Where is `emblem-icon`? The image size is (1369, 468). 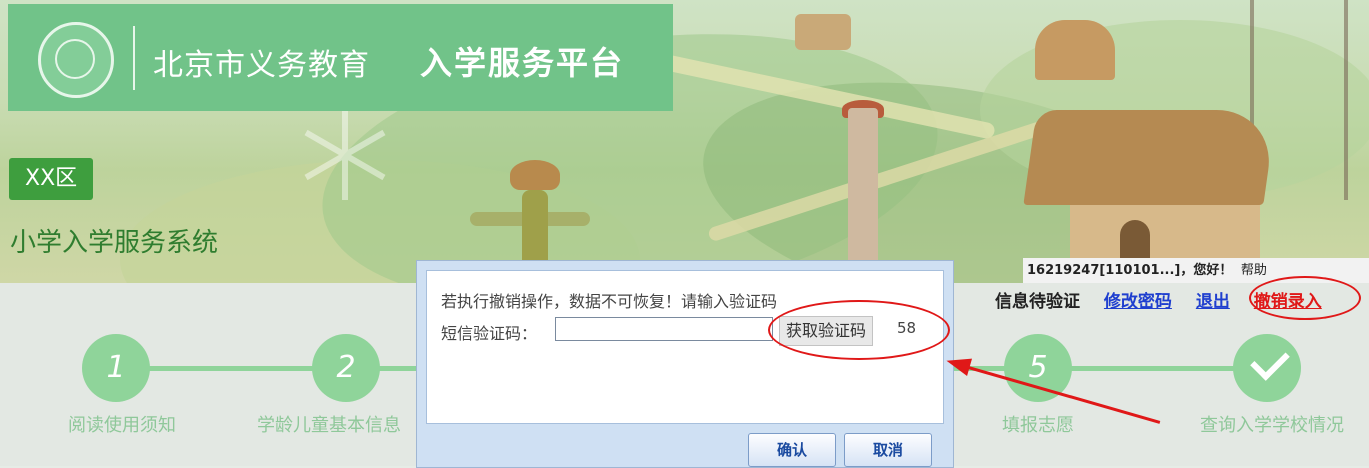 emblem-icon is located at coordinates (76, 60).